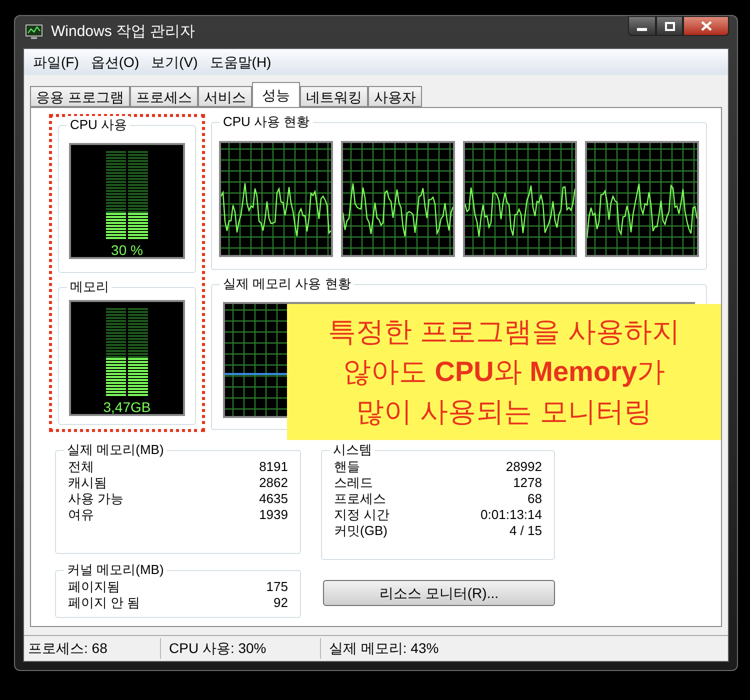  I want to click on group-title: CPU 사용, so click(98, 125).